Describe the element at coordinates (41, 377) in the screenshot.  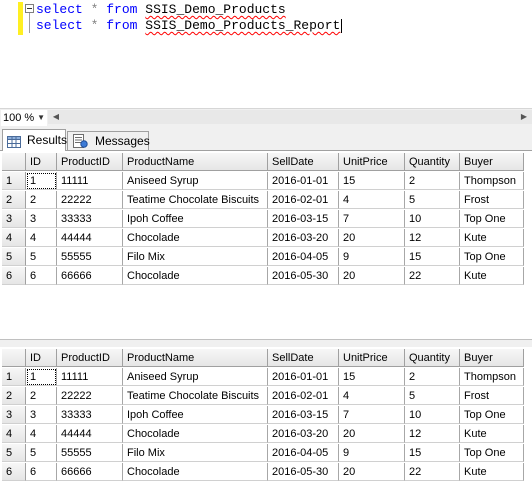
I see `cell-id: 1` at that location.